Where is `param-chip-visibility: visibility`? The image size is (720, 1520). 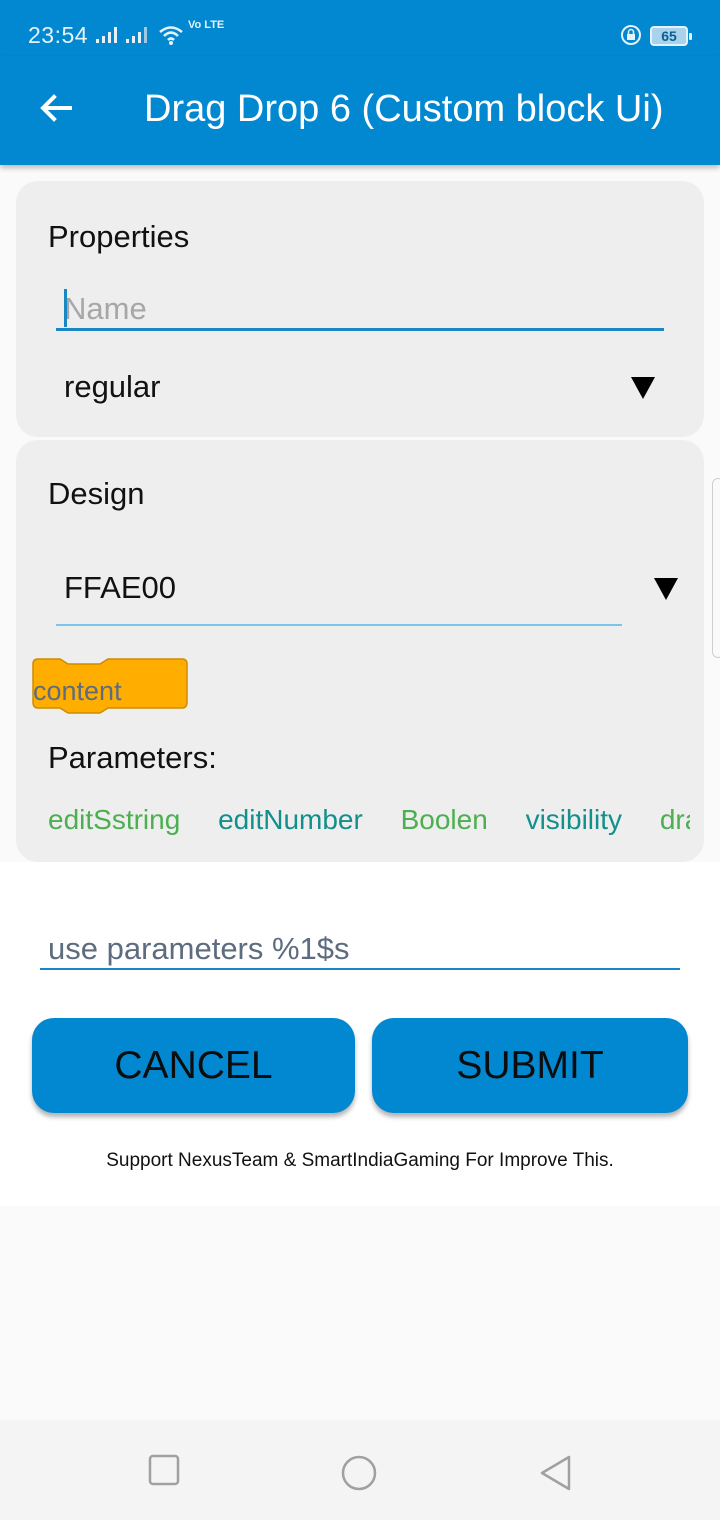
param-chip-visibility: visibility is located at coordinates (574, 820).